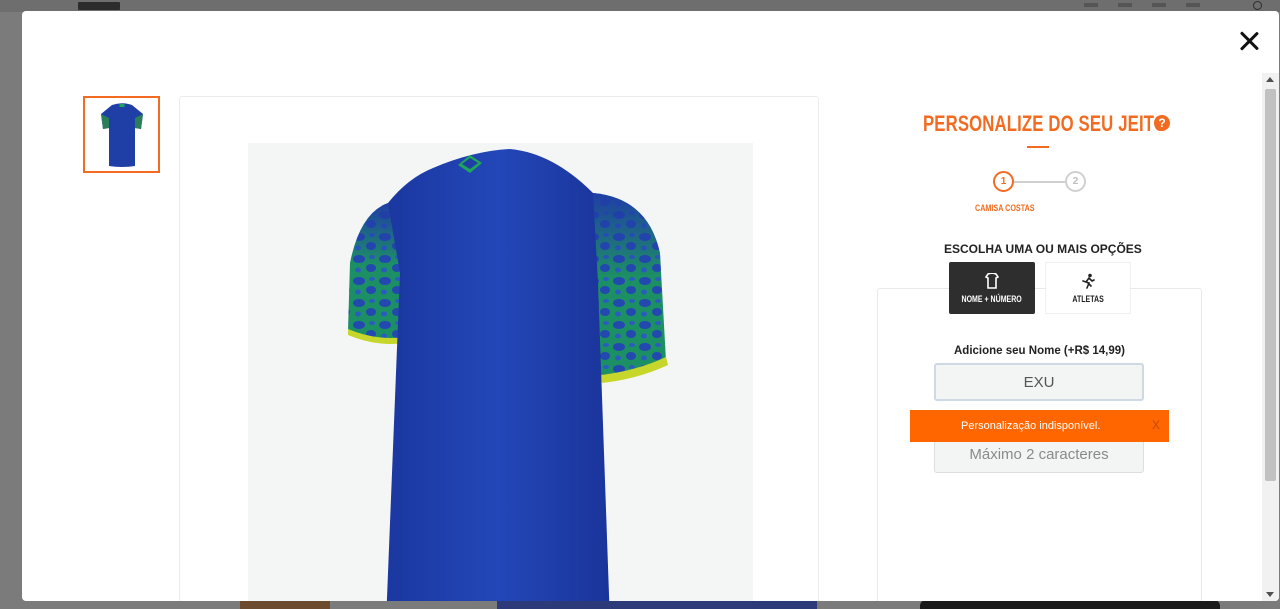 The width and height of the screenshot is (1280, 609). I want to click on step-1-indicator: 1, so click(1003, 181).